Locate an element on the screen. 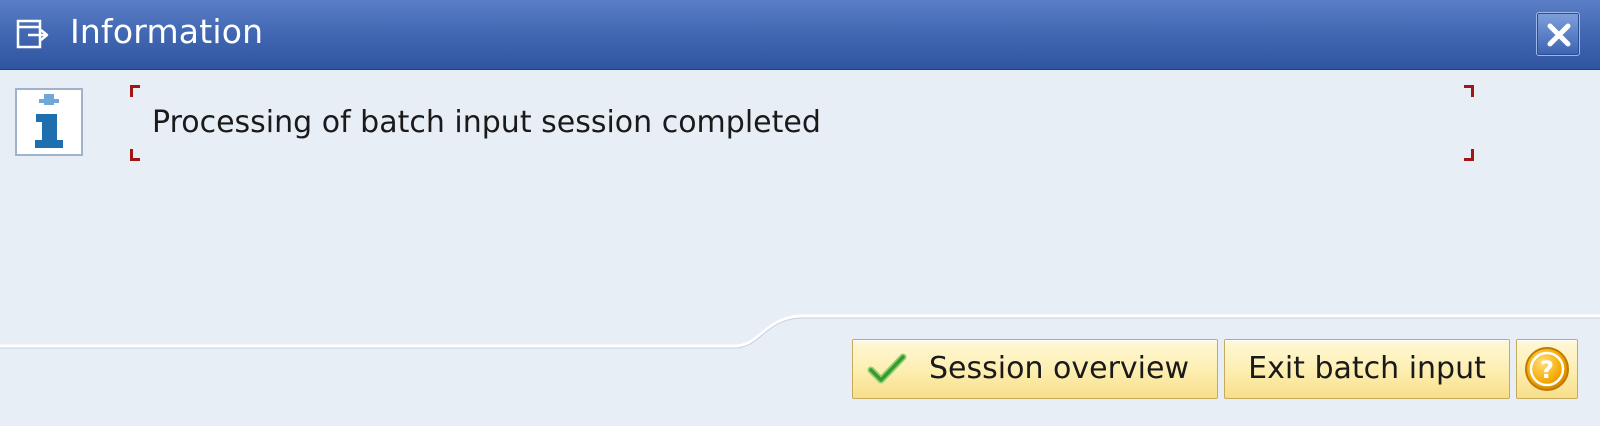  session-overview-button: Session overview is located at coordinates (1035, 369).